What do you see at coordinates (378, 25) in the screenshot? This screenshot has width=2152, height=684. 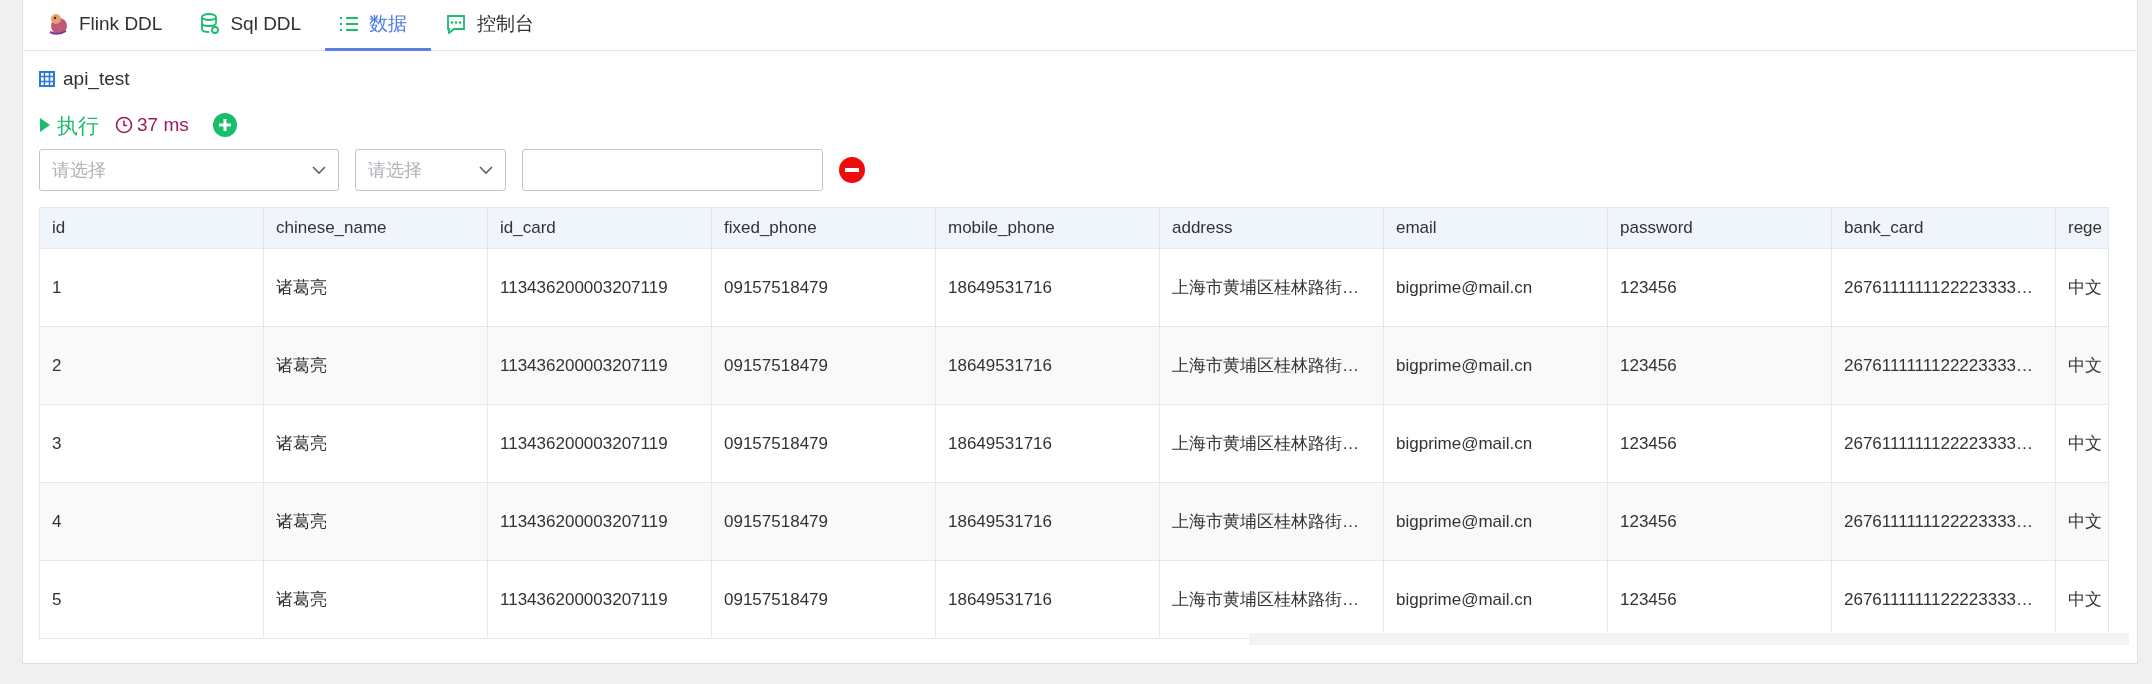 I see `tab: 数据` at bounding box center [378, 25].